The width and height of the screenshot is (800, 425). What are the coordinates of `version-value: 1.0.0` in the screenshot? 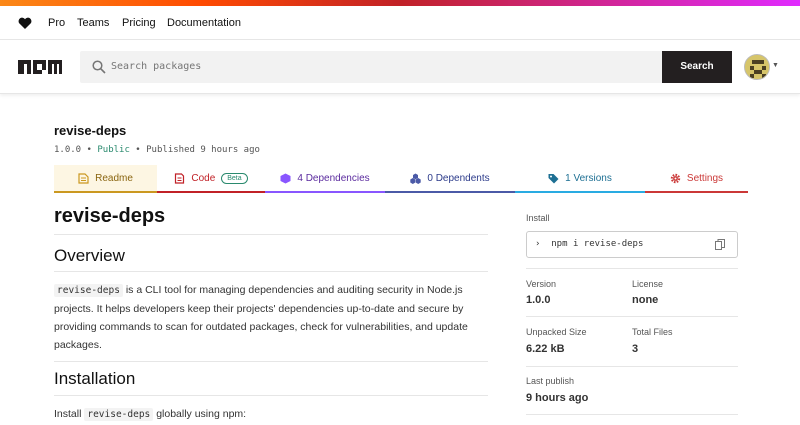 It's located at (538, 300).